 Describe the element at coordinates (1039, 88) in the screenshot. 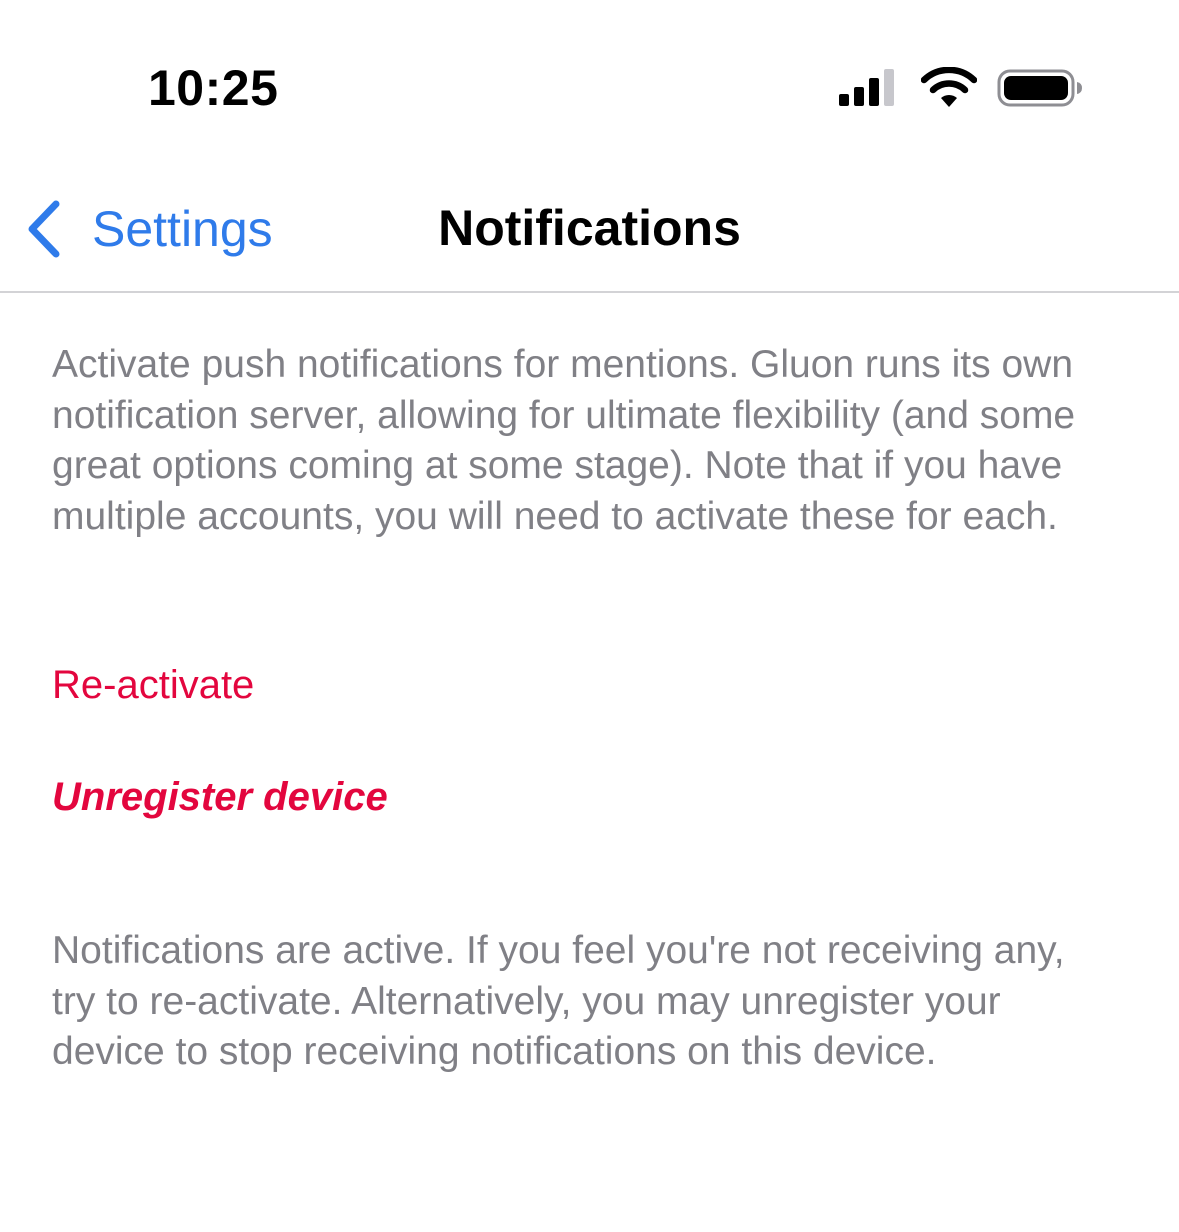

I see `battery-icon` at that location.